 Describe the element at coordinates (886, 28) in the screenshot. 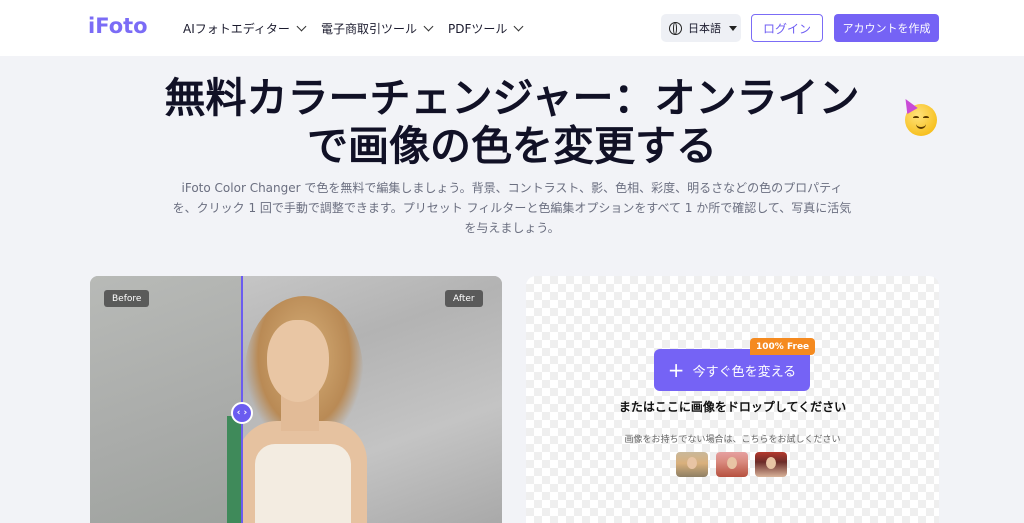

I see `create-account-button: アカウントを作成` at that location.